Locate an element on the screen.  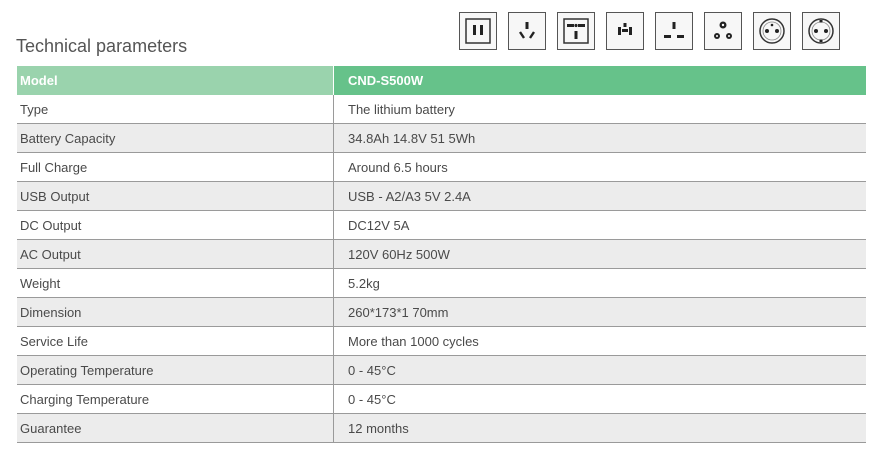
row-label: Weight is located at coordinates (175, 283).